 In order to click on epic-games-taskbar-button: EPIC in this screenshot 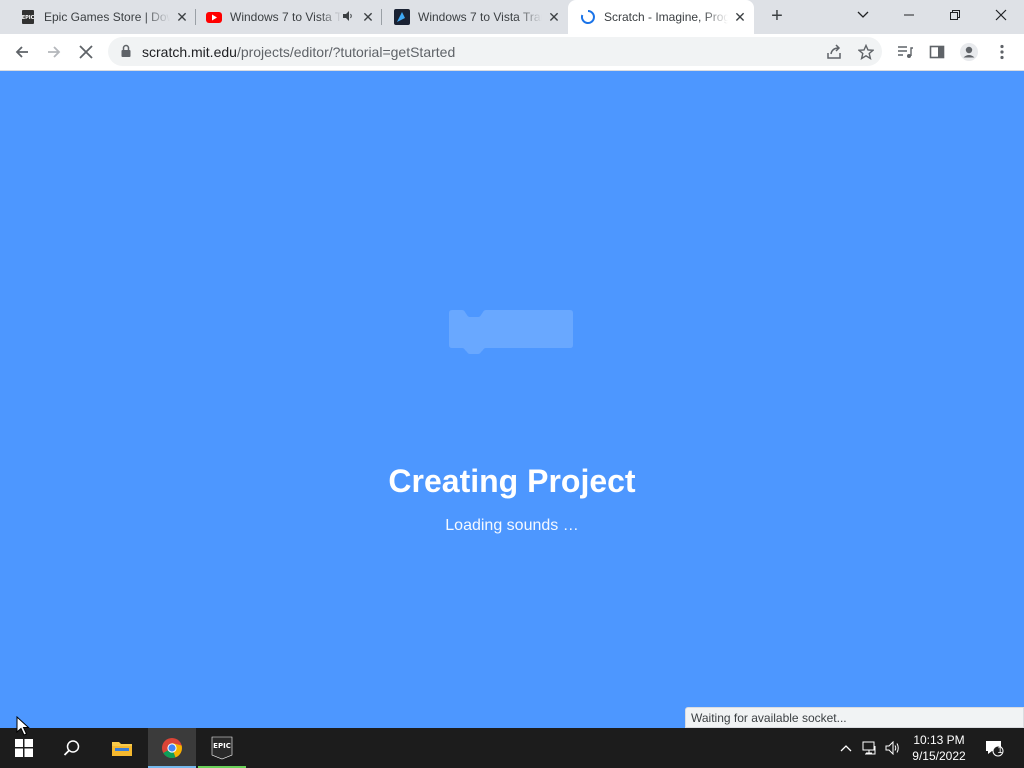, I will do `click(222, 748)`.